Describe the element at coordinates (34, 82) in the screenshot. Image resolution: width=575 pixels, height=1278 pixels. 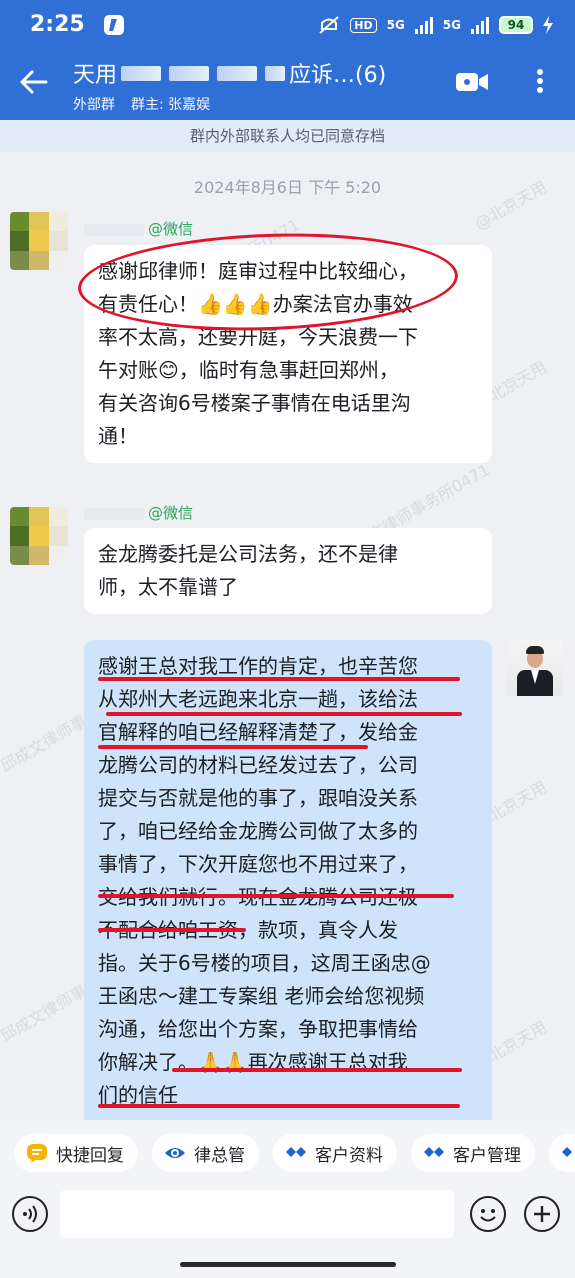
I see `back-arrow-icon` at that location.